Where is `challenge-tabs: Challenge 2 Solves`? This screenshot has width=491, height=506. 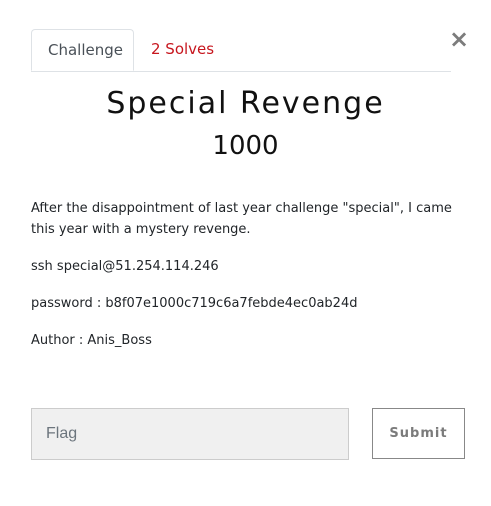
challenge-tabs: Challenge 2 Solves is located at coordinates (241, 50).